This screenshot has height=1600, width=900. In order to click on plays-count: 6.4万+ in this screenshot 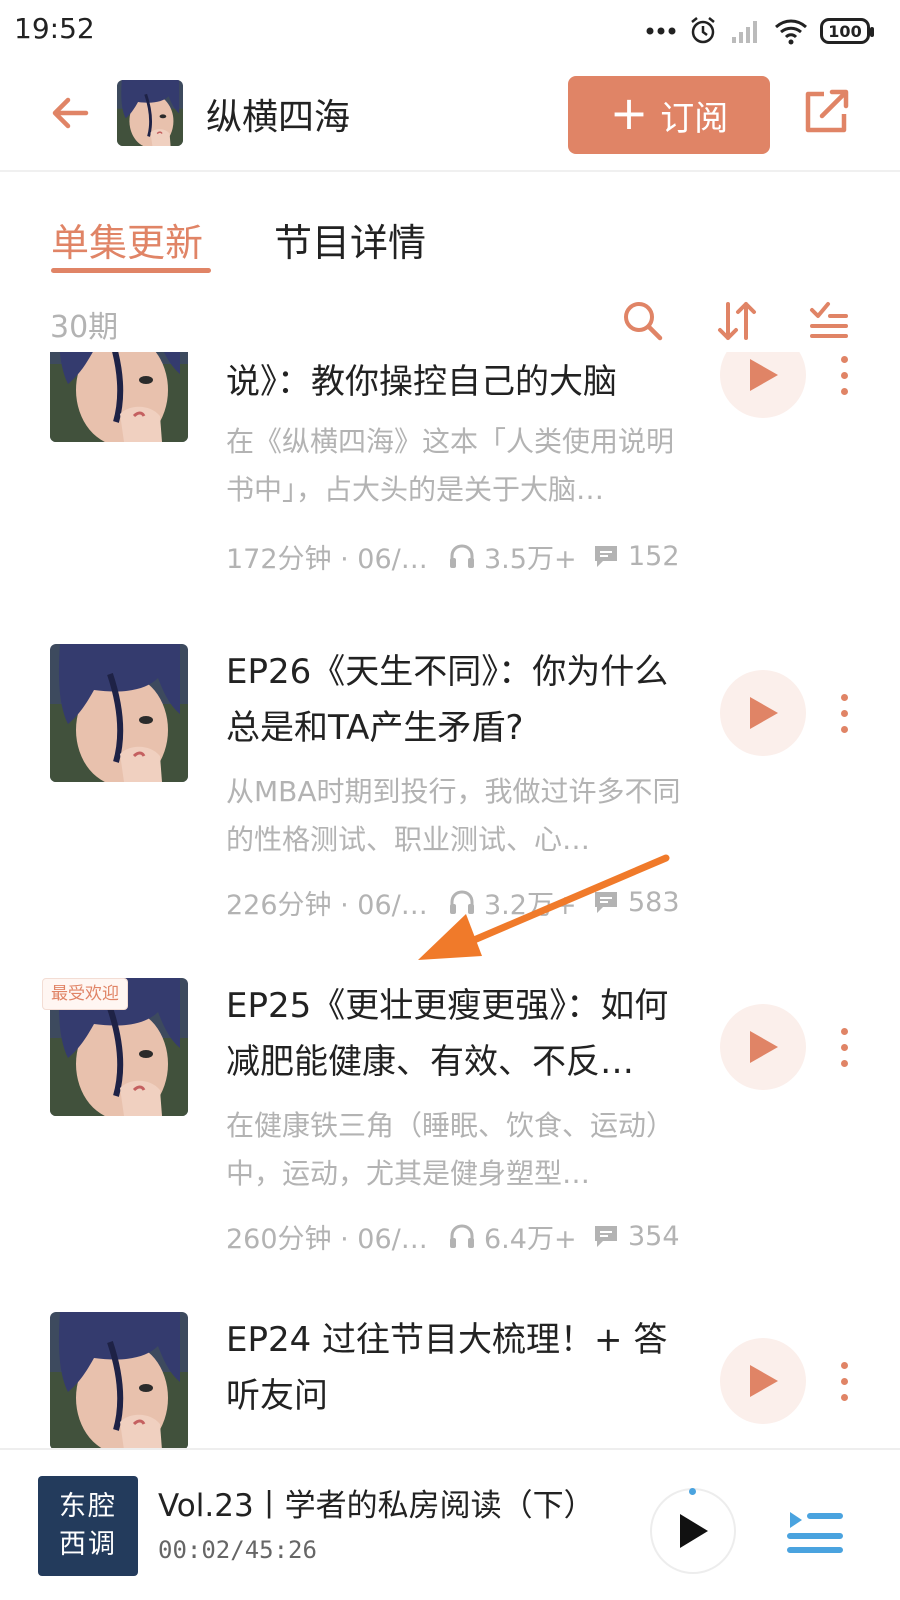, I will do `click(530, 1239)`.